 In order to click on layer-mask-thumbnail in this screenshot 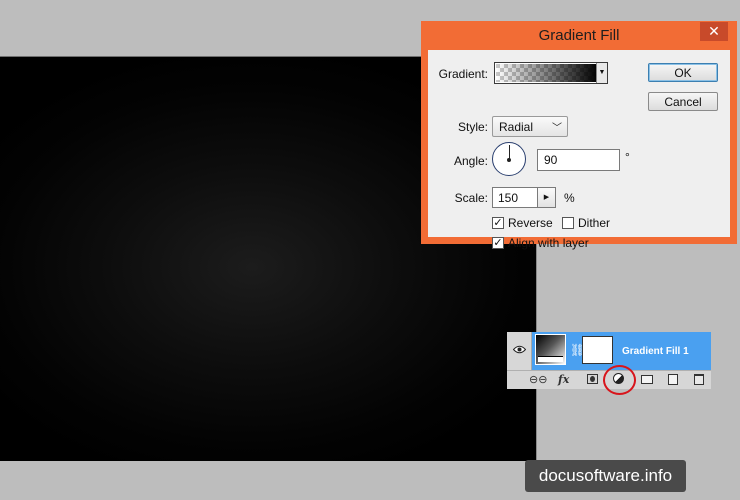, I will do `click(597, 350)`.